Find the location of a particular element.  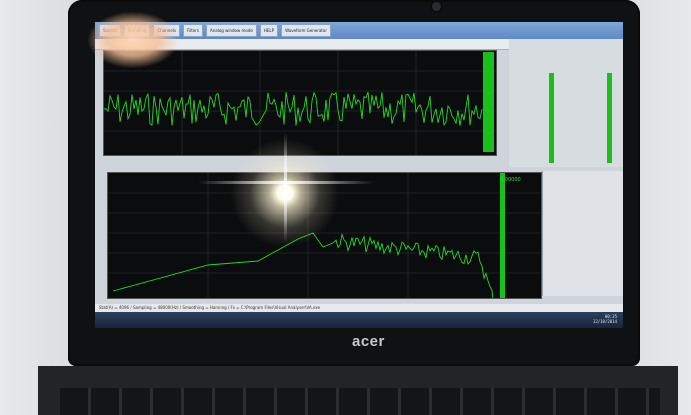

brand-logo: acer is located at coordinates (368, 341).